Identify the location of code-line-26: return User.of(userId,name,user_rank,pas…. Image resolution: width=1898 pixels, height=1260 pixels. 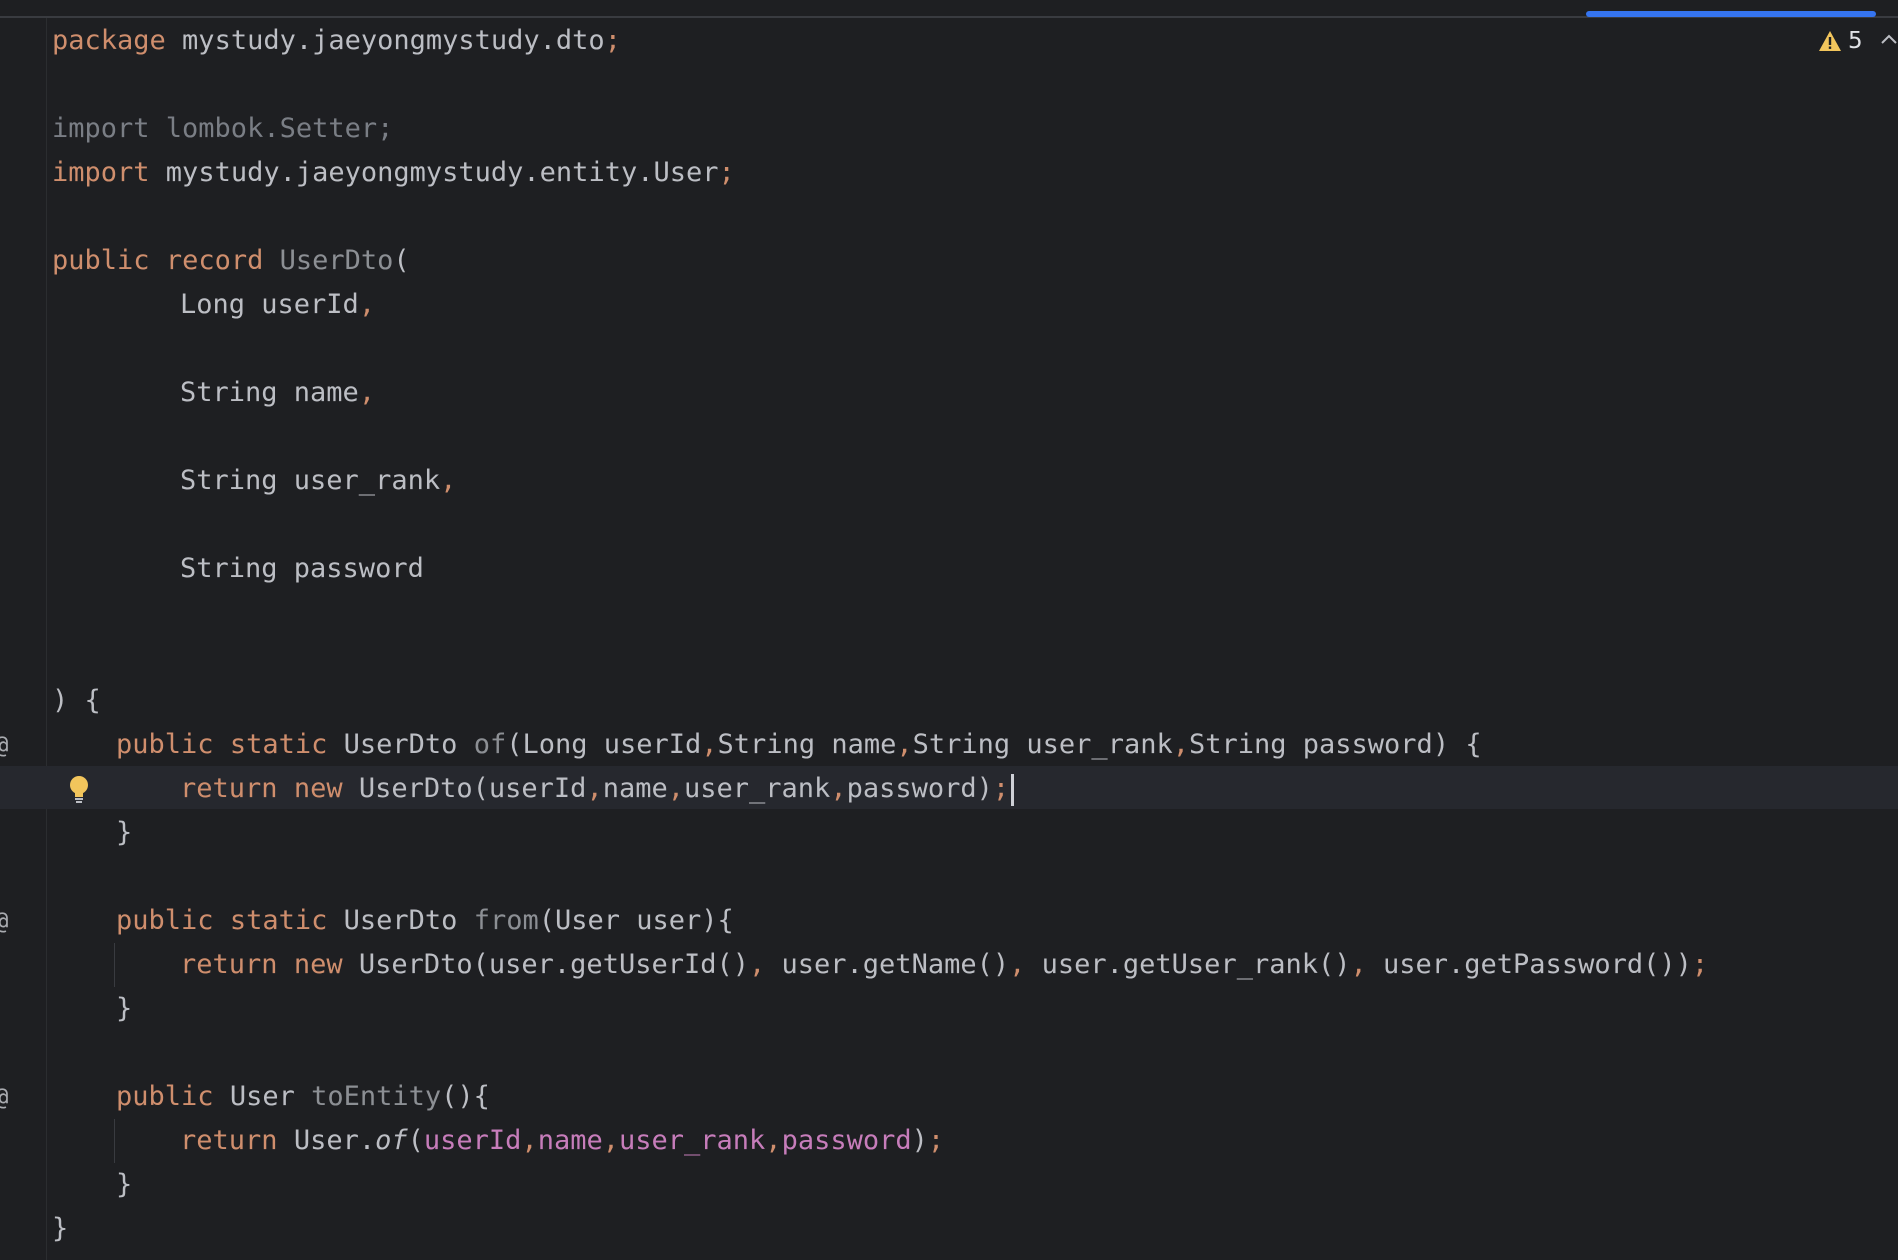
(949, 1141).